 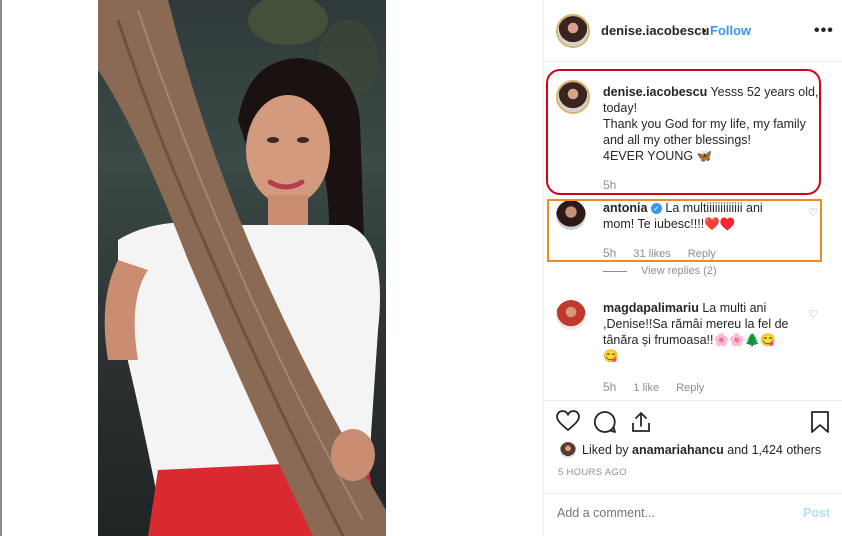 What do you see at coordinates (696, 324) in the screenshot?
I see `comment-line-2: ,Denise!!Sa rămâi mereu la fel de` at bounding box center [696, 324].